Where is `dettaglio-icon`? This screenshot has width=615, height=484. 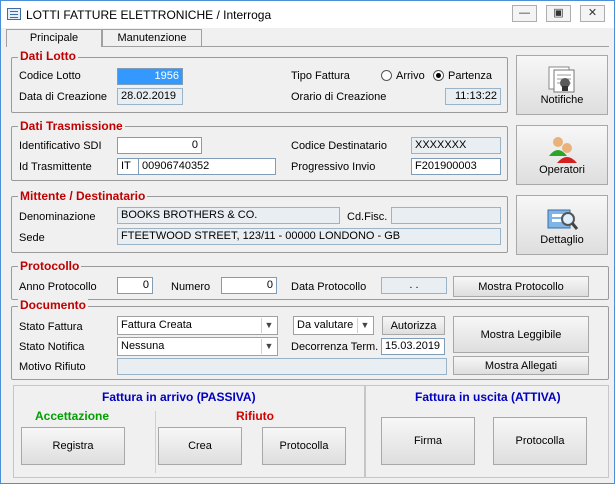
dettaglio-icon is located at coordinates (563, 219).